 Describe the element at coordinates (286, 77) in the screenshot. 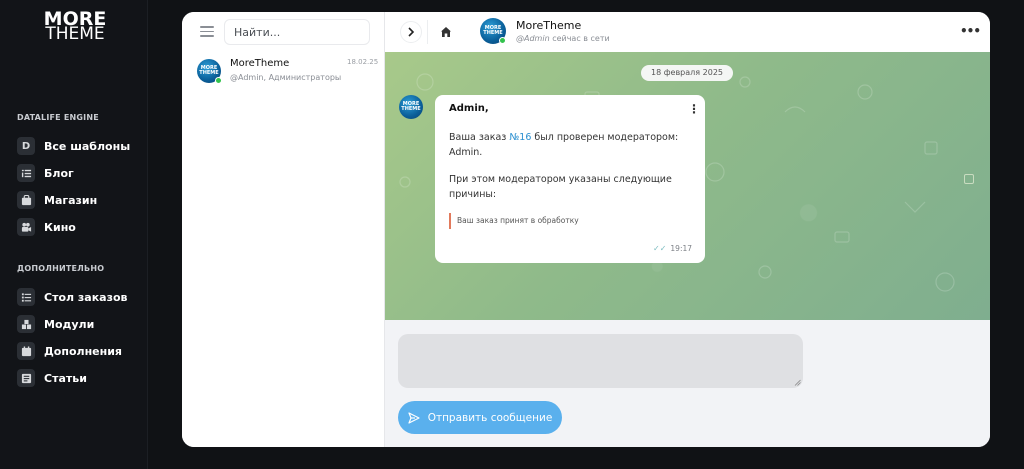

I see `chat-subtitle: @Admin, Администраторы` at that location.